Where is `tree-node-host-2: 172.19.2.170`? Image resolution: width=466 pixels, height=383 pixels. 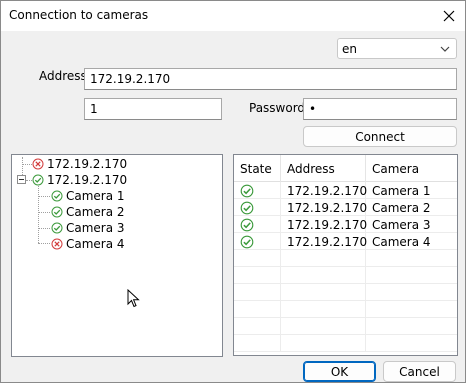
tree-node-host-2: 172.19.2.170 is located at coordinates (79, 180).